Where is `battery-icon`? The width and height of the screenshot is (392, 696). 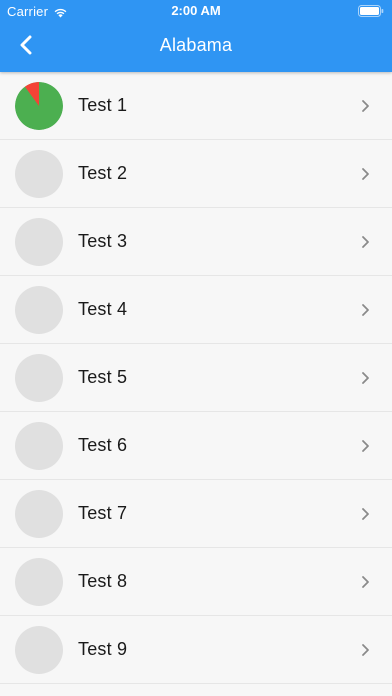
battery-icon is located at coordinates (371, 11).